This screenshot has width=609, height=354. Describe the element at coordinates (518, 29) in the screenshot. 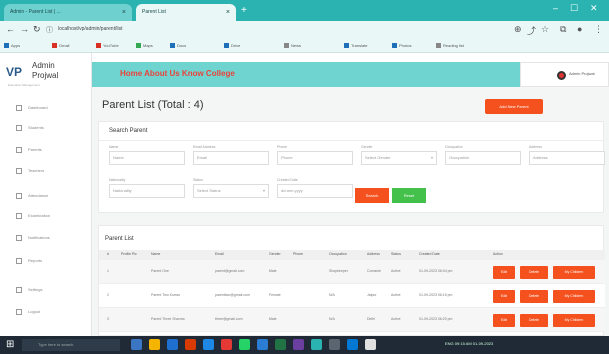

I see `zoom-icon: ⊕` at that location.